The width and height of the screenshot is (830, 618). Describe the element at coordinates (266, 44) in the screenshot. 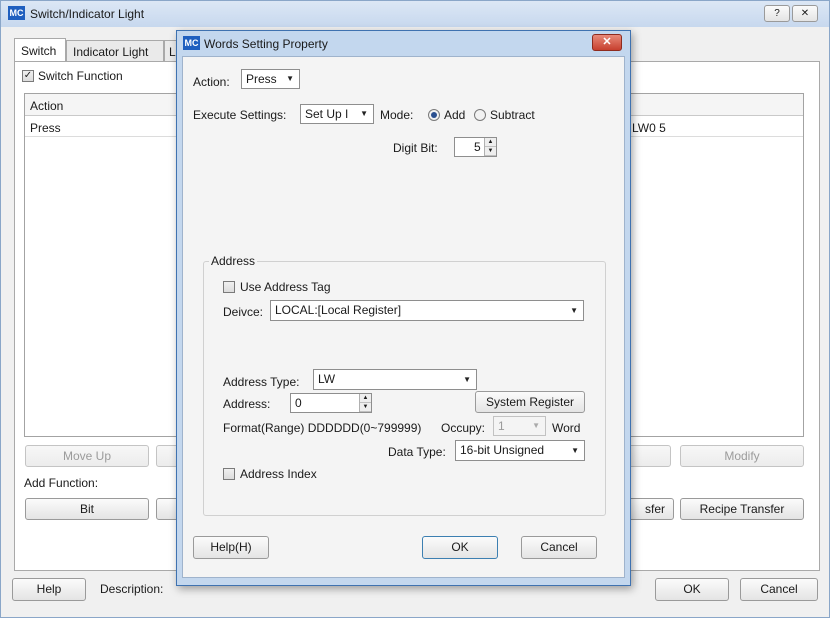

I see `dialog-title: Words Setting Property` at that location.